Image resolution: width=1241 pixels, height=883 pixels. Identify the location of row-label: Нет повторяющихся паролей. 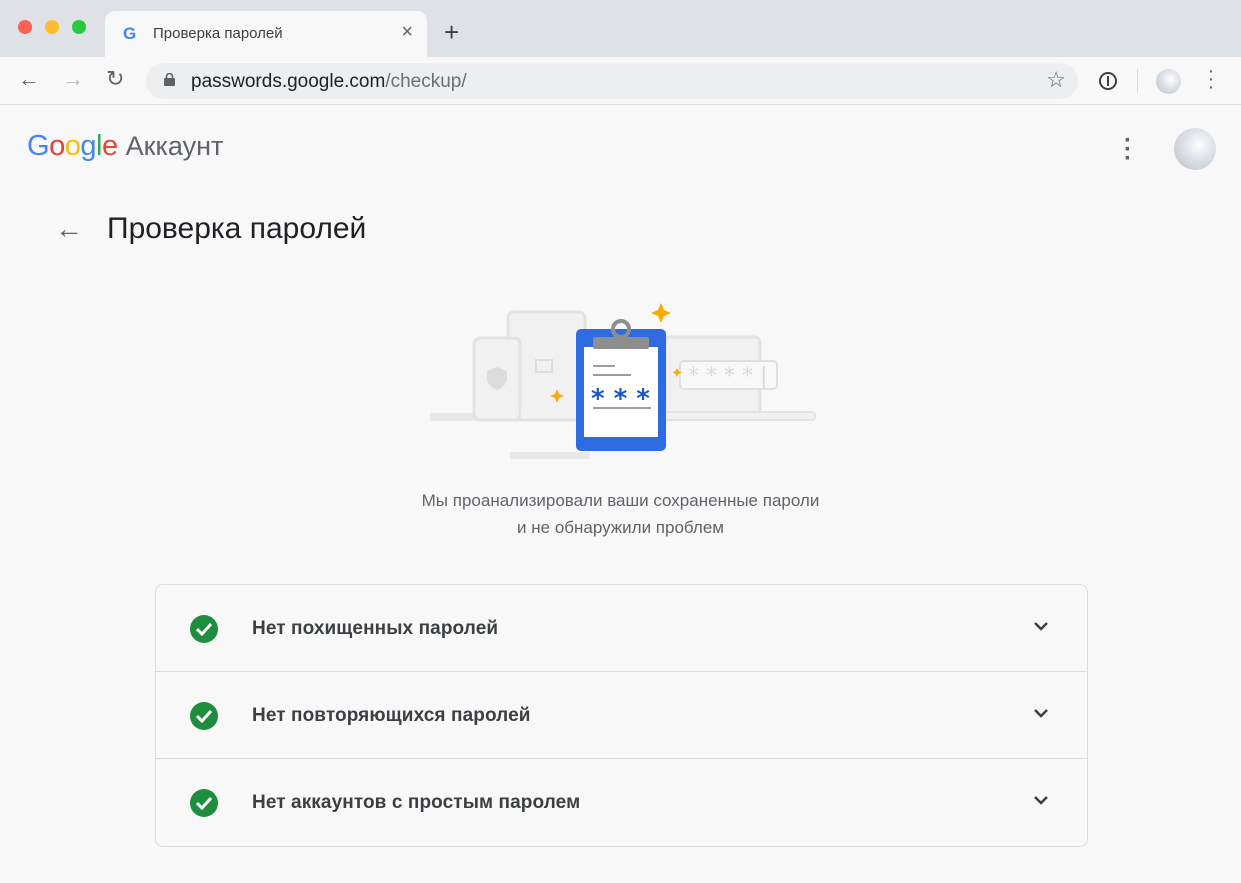
(391, 715).